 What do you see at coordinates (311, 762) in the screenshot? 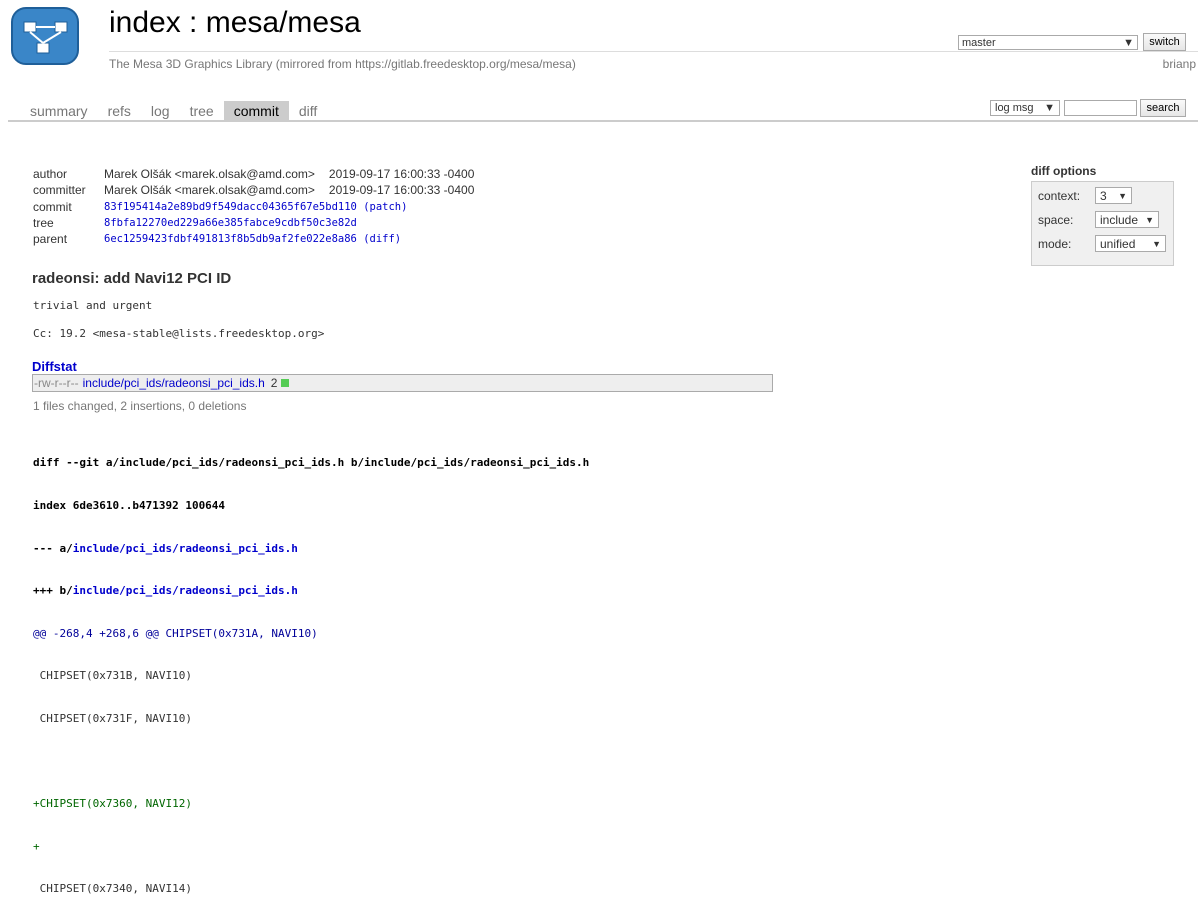
I see `diff-line` at bounding box center [311, 762].